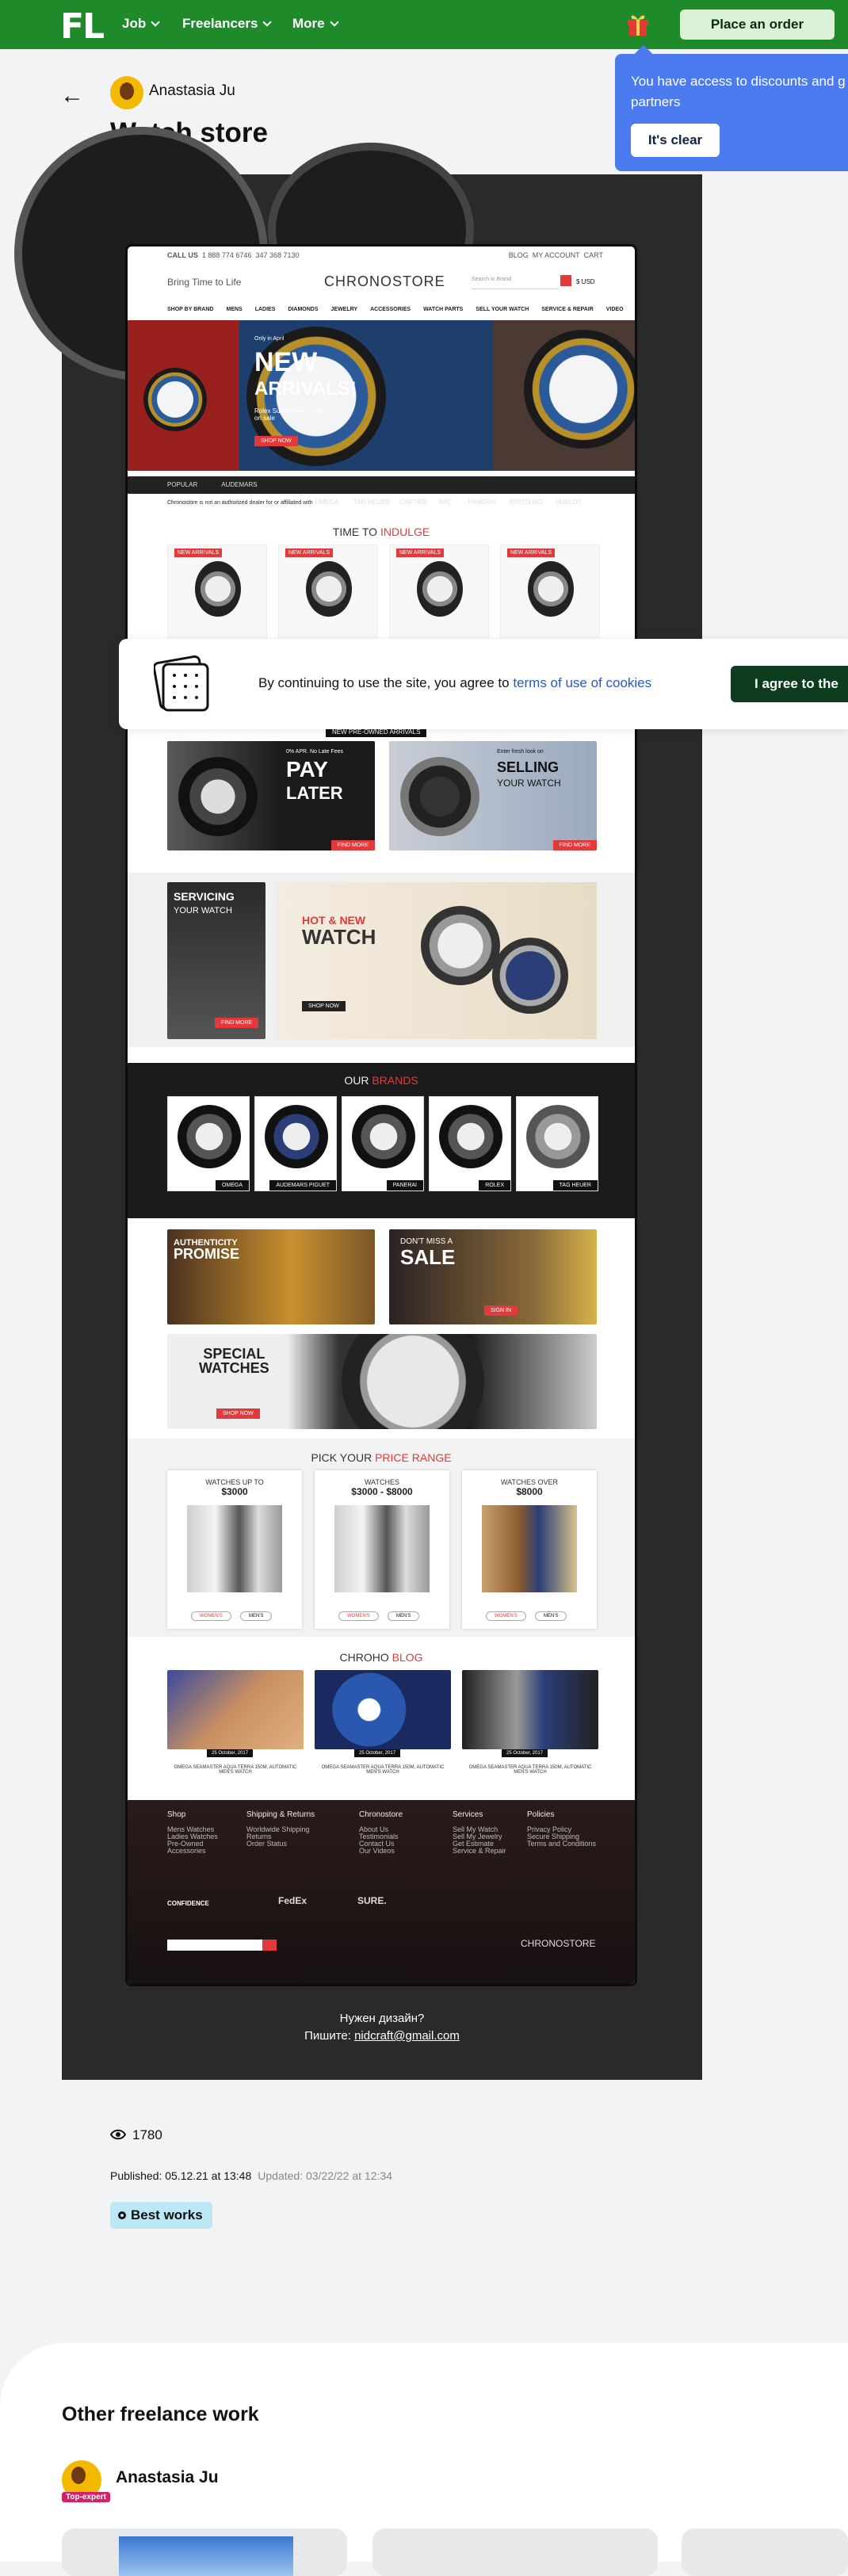 This screenshot has width=848, height=2576. Describe the element at coordinates (188, 1903) in the screenshot. I see `footer-confidence: CONFIDENCE` at that location.